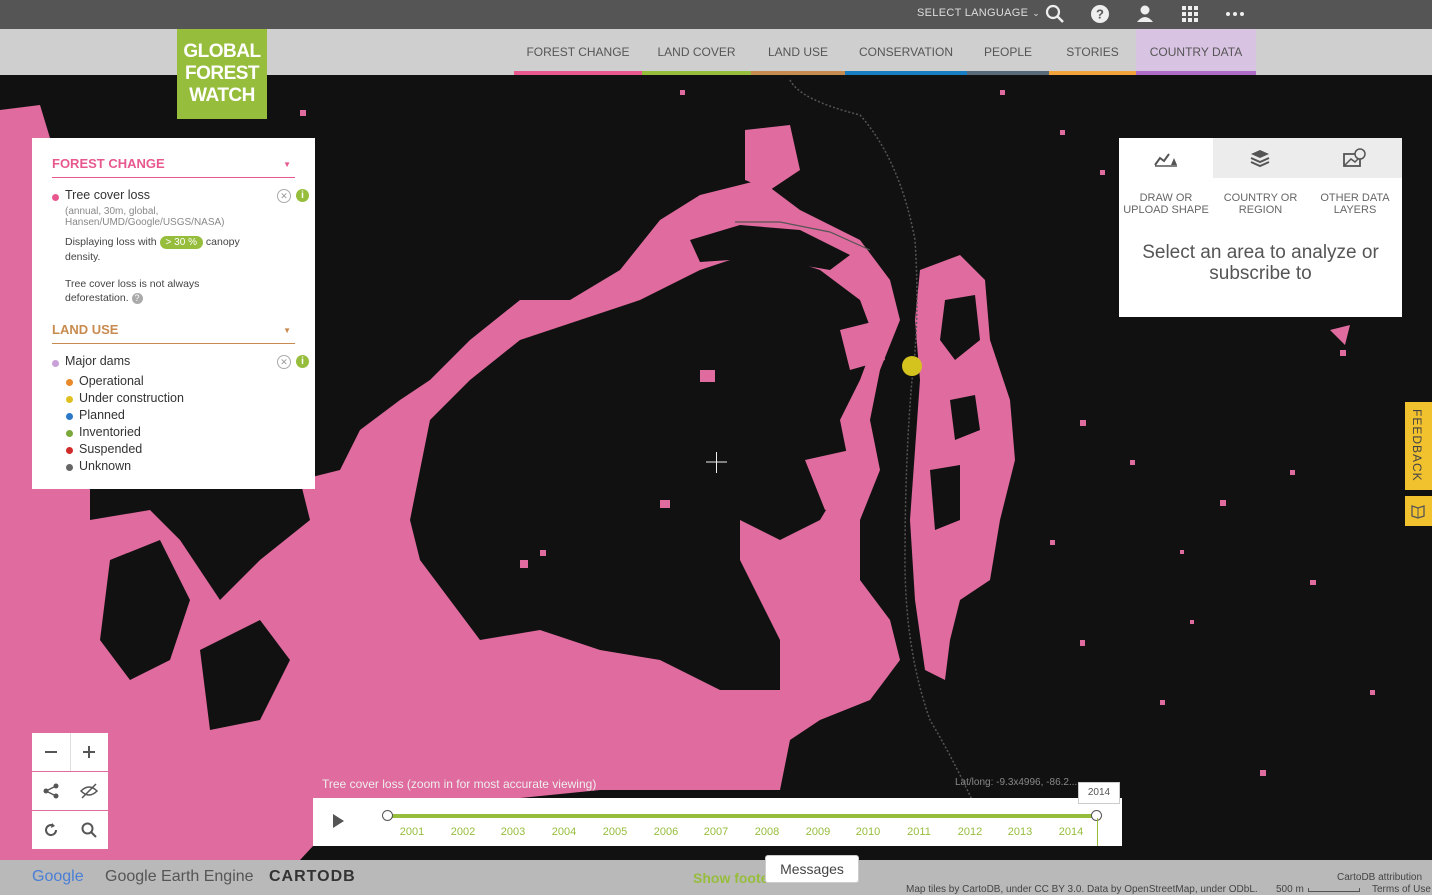 The height and width of the screenshot is (895, 1432). What do you see at coordinates (742, 816) in the screenshot?
I see `timeline-track` at bounding box center [742, 816].